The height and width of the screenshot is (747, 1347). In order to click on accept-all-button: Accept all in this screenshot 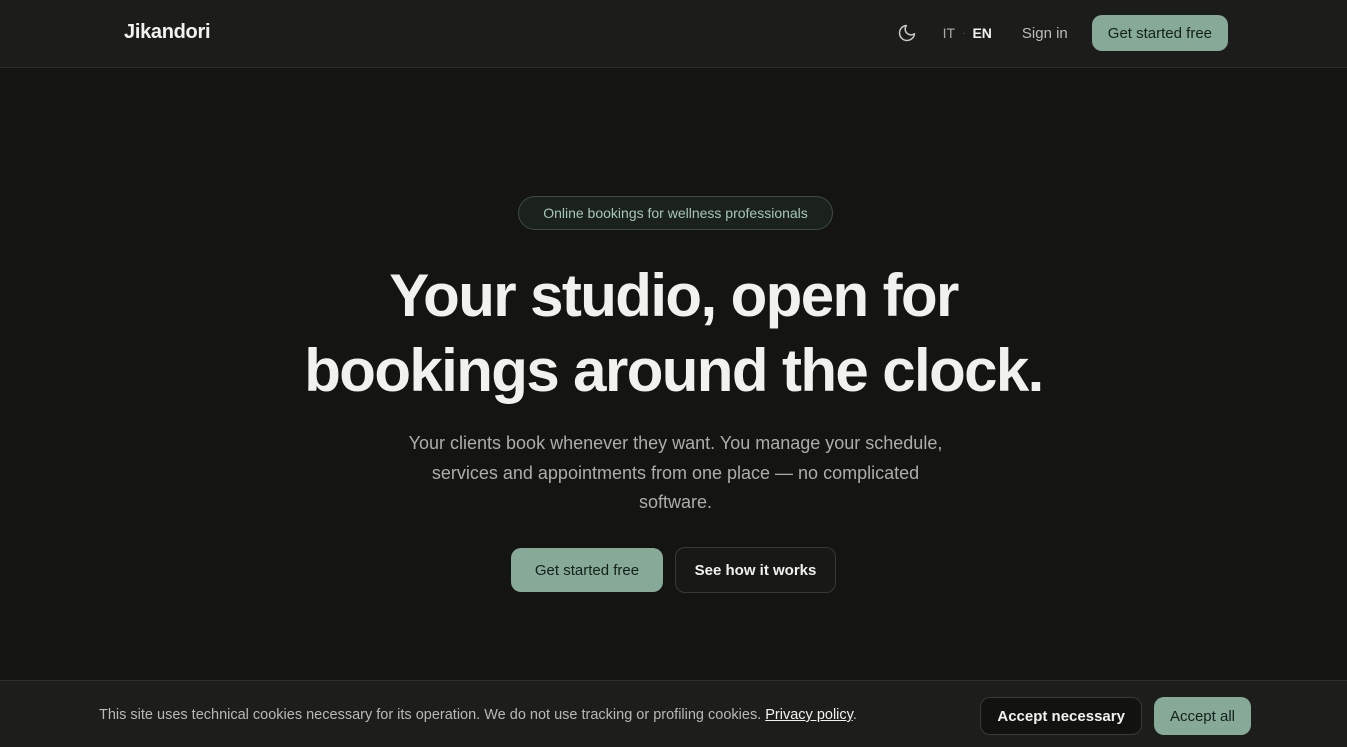, I will do `click(1202, 716)`.